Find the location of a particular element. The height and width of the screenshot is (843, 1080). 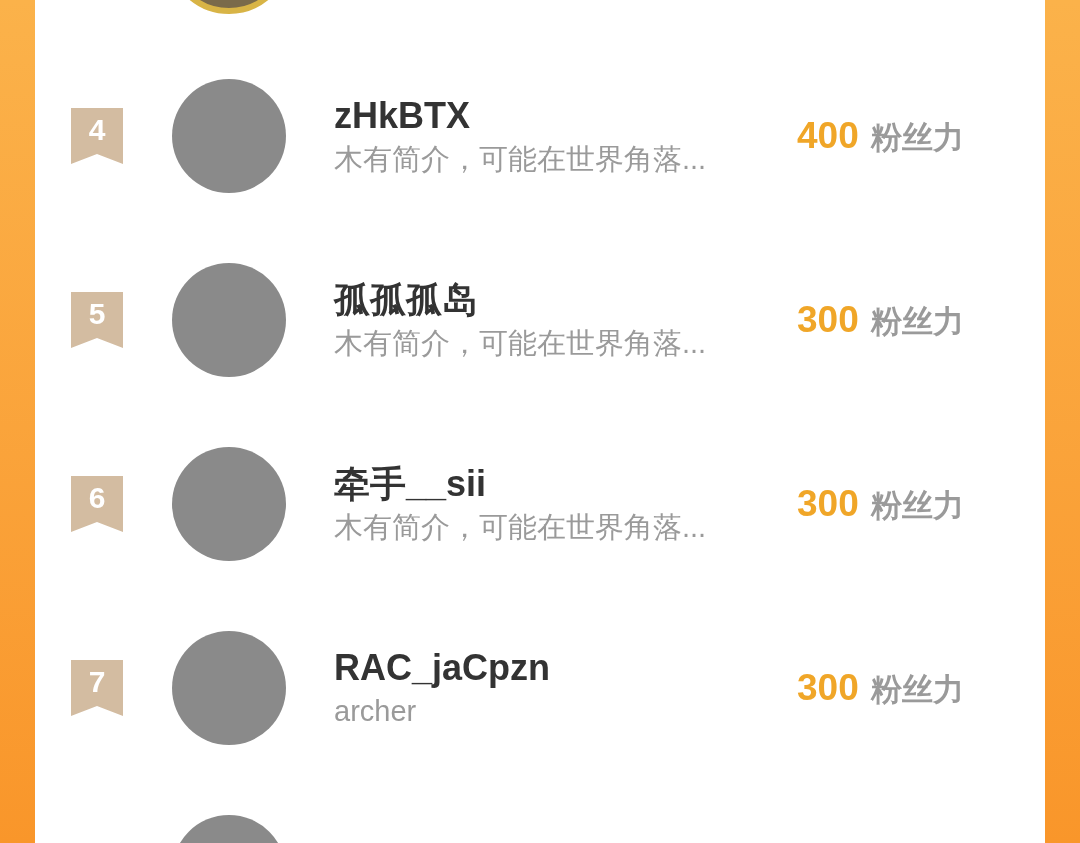

fan-score: 400 is located at coordinates (828, 136).